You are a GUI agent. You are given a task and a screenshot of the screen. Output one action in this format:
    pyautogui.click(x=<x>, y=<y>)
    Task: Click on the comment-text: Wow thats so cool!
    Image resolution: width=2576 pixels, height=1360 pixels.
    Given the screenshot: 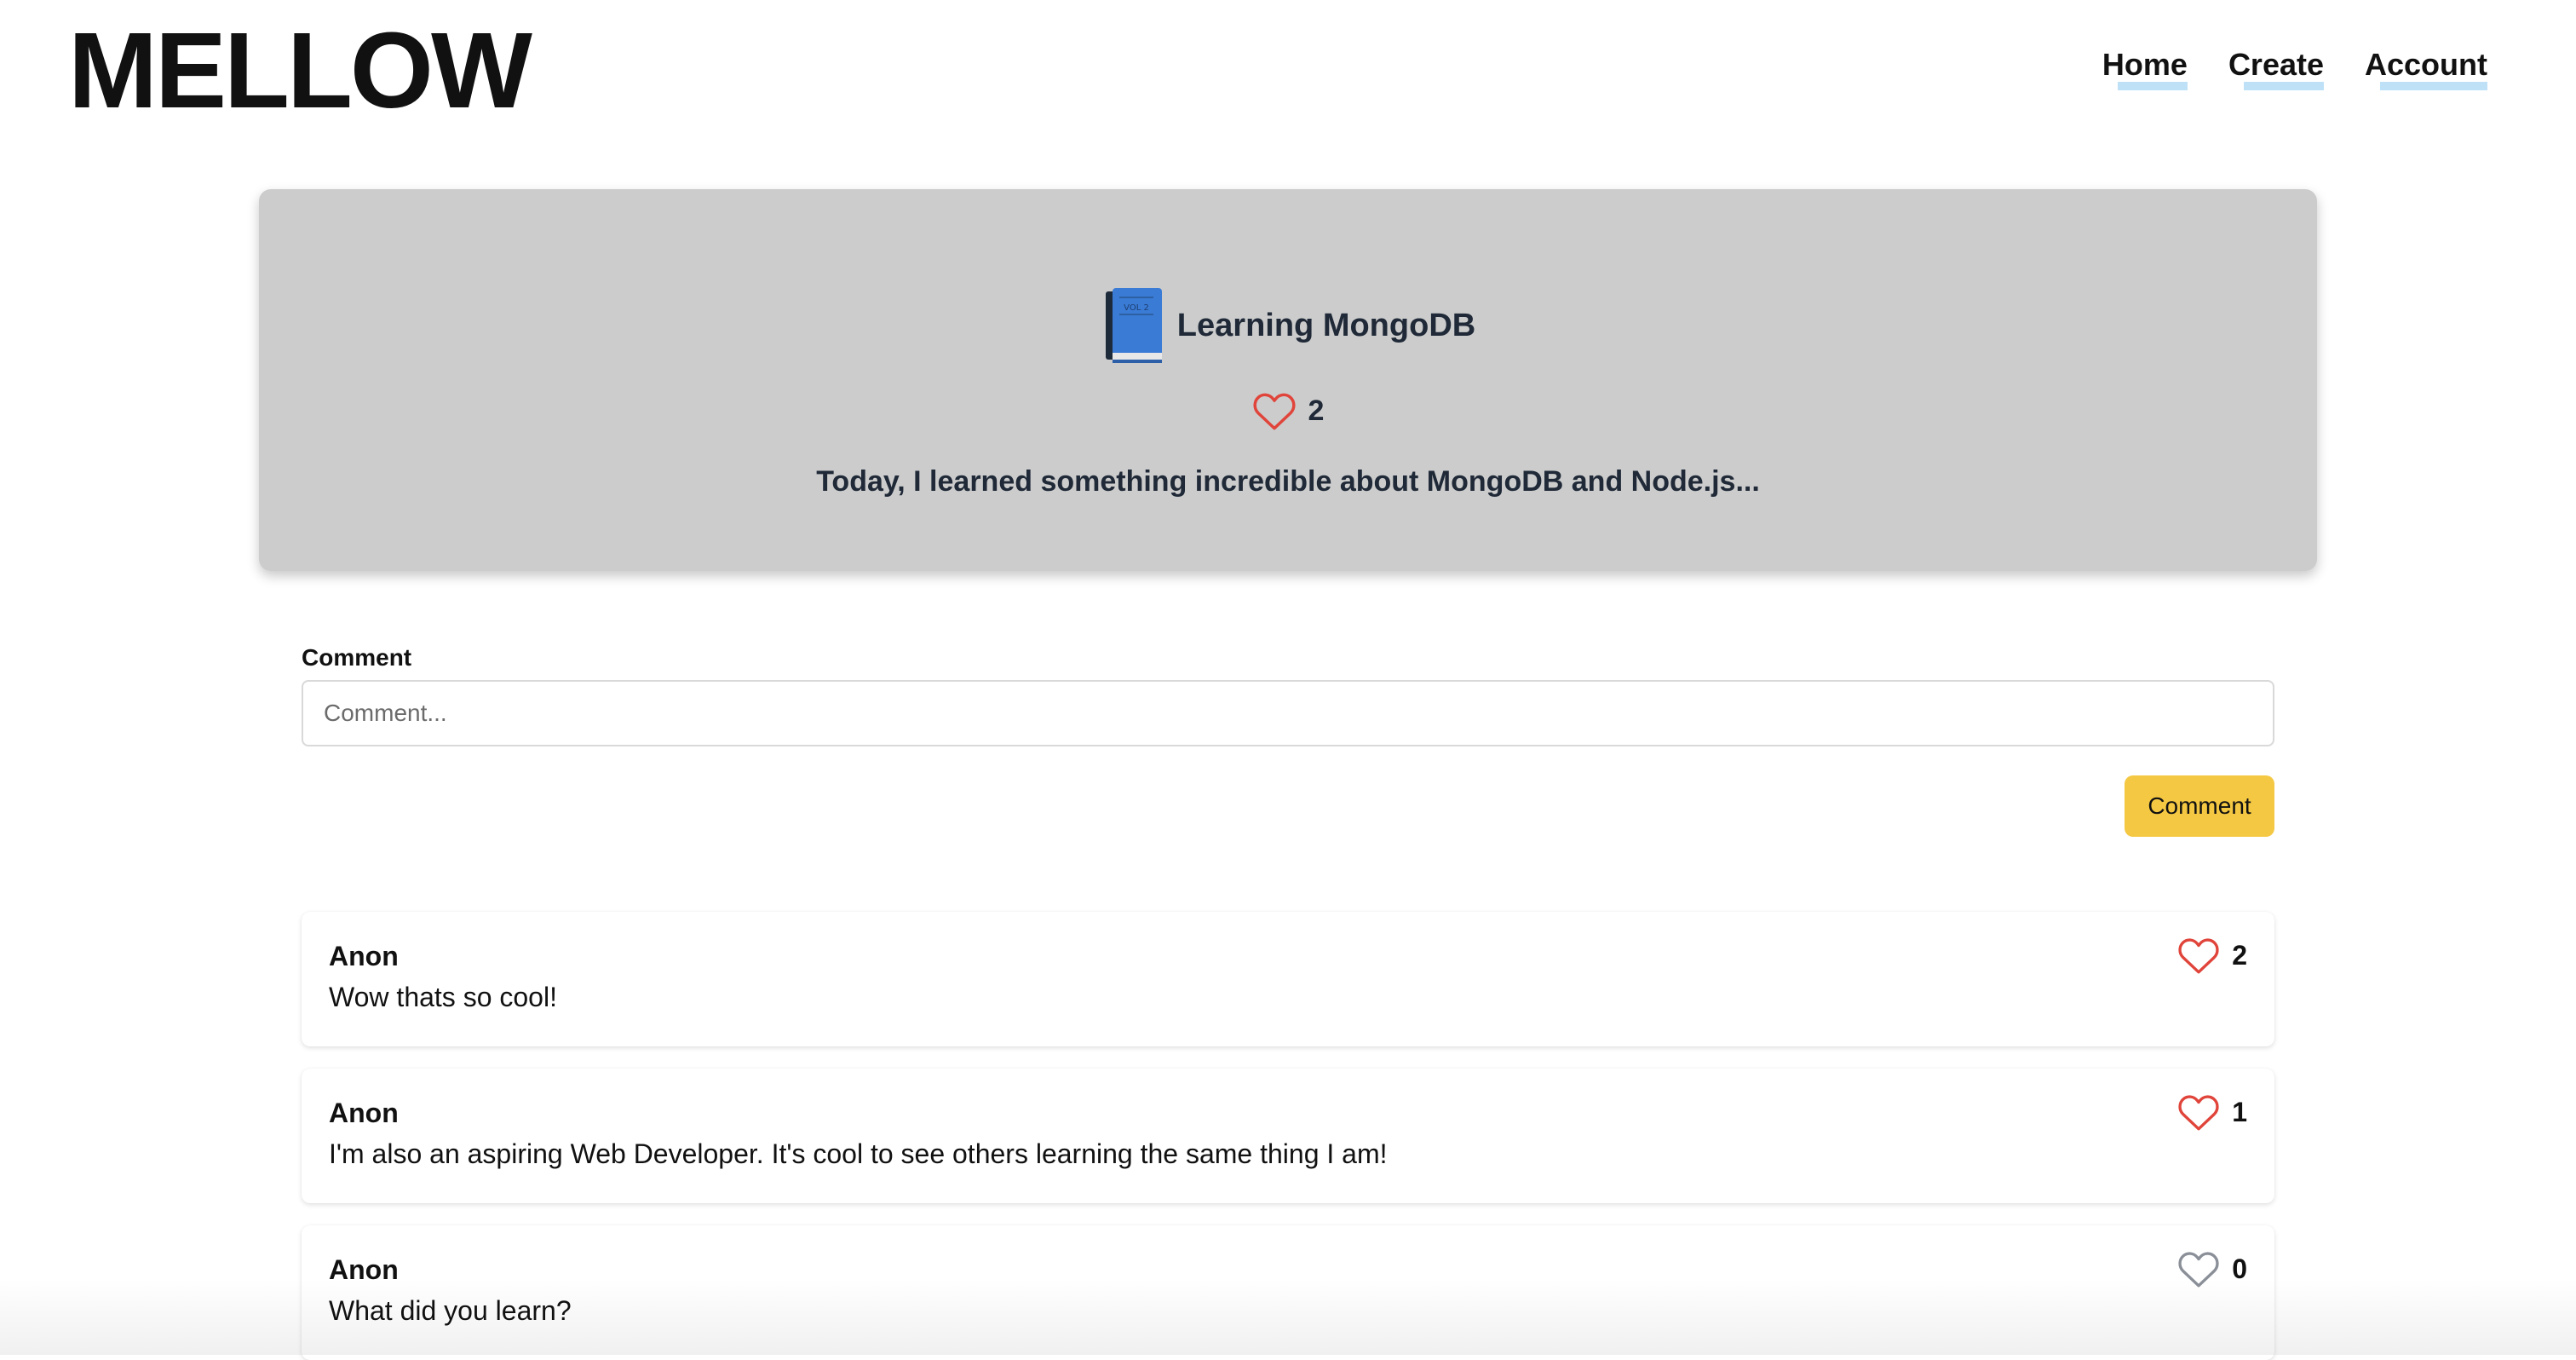 What is the action you would take?
    pyautogui.click(x=443, y=997)
    